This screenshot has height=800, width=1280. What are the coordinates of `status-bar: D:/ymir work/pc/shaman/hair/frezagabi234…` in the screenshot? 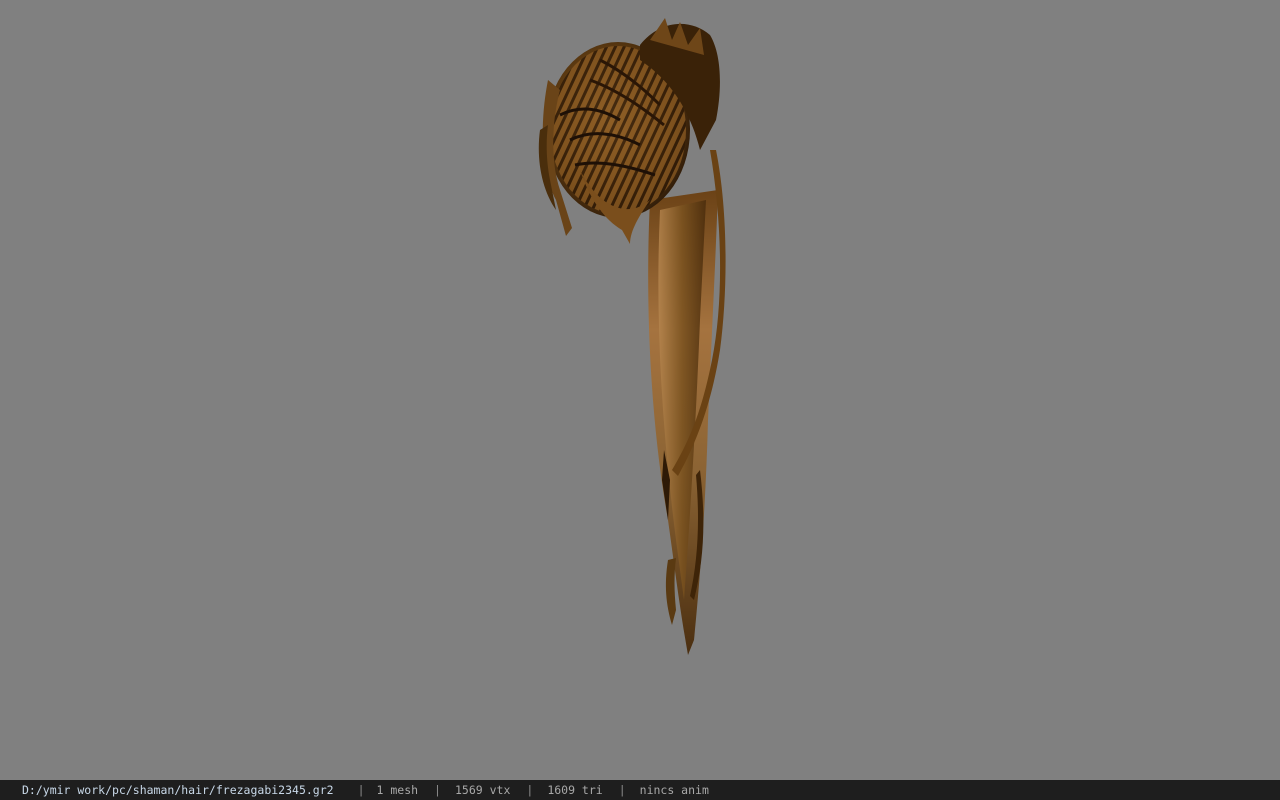 It's located at (640, 790).